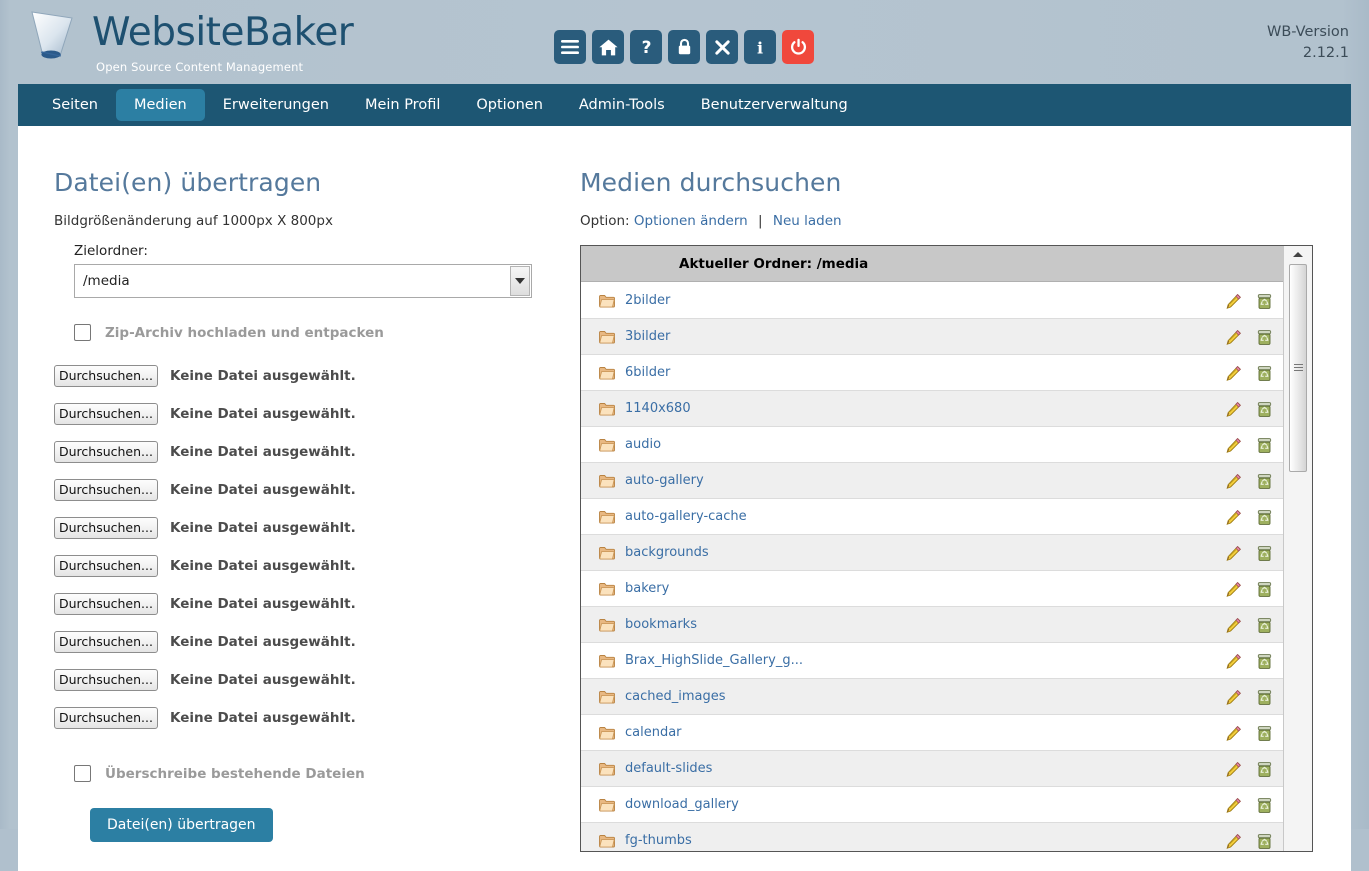 This screenshot has height=871, width=1369. Describe the element at coordinates (622, 105) in the screenshot. I see `nav-item-admin-tools: Admin-Tools` at that location.